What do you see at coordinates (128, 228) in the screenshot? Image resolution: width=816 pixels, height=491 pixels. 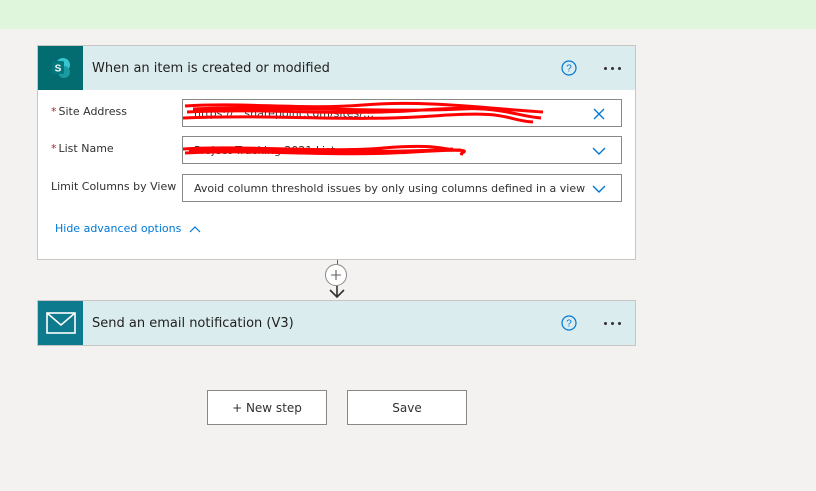 I see `hide-advanced-options-link: Hide advanced options` at bounding box center [128, 228].